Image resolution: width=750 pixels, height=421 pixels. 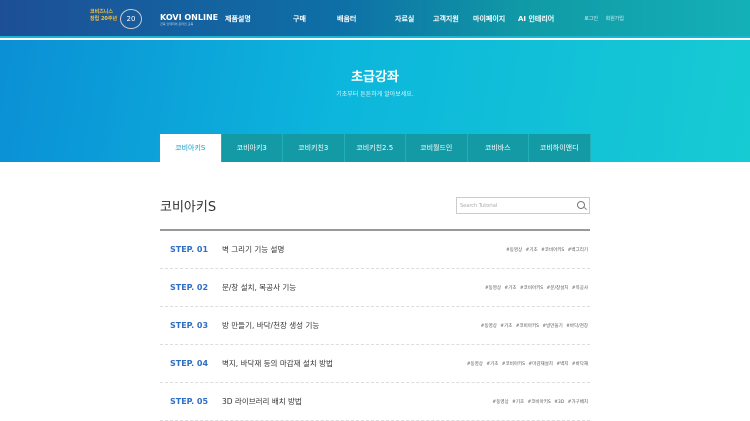 What do you see at coordinates (104, 15) in the screenshot?
I see `anniversary-logo: 코비즈니스 창립 20주년` at bounding box center [104, 15].